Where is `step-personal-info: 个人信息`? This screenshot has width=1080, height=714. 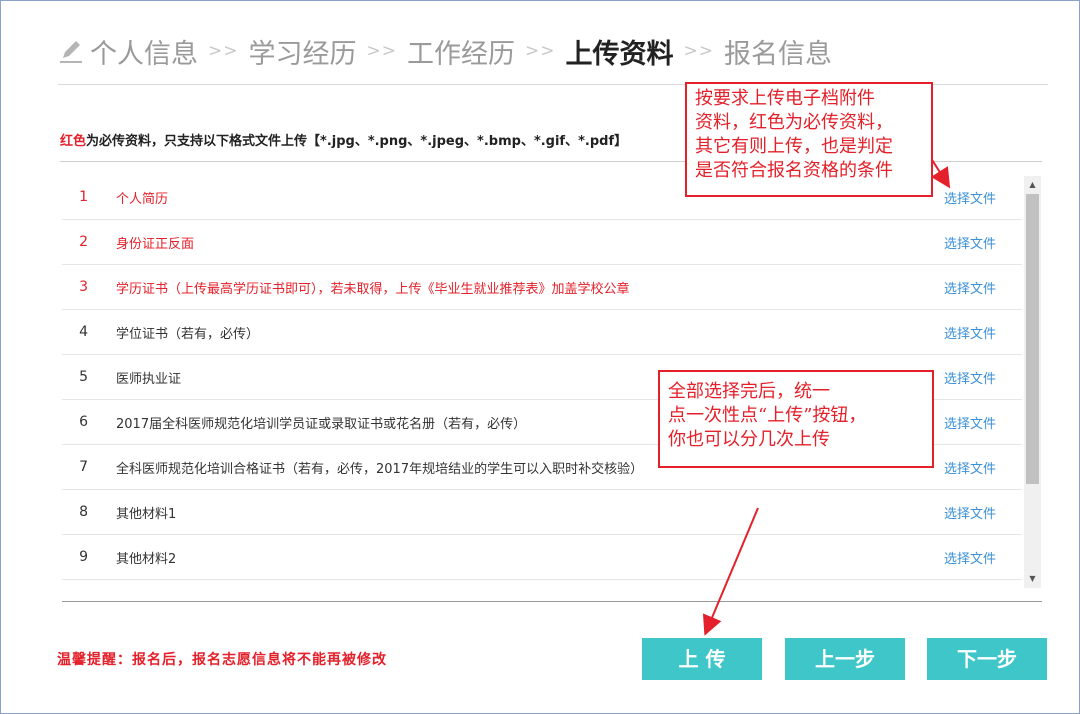
step-personal-info: 个人信息 is located at coordinates (144, 54).